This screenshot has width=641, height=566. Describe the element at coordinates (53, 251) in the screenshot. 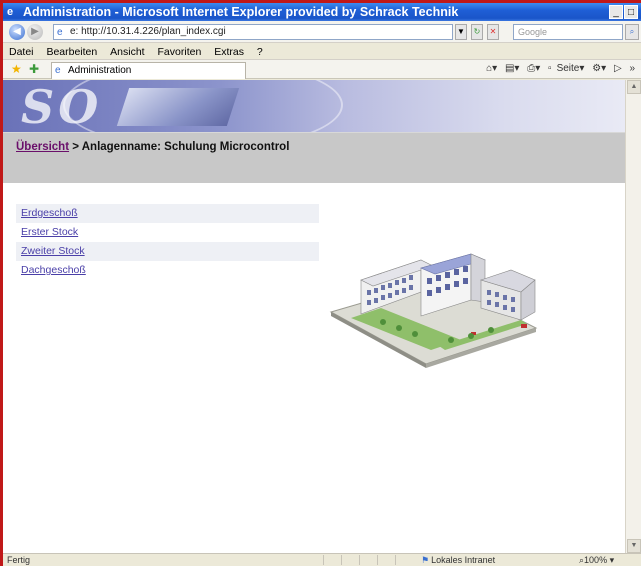

I see `floor-link-zweiter-stock: Zweiter Stock` at that location.